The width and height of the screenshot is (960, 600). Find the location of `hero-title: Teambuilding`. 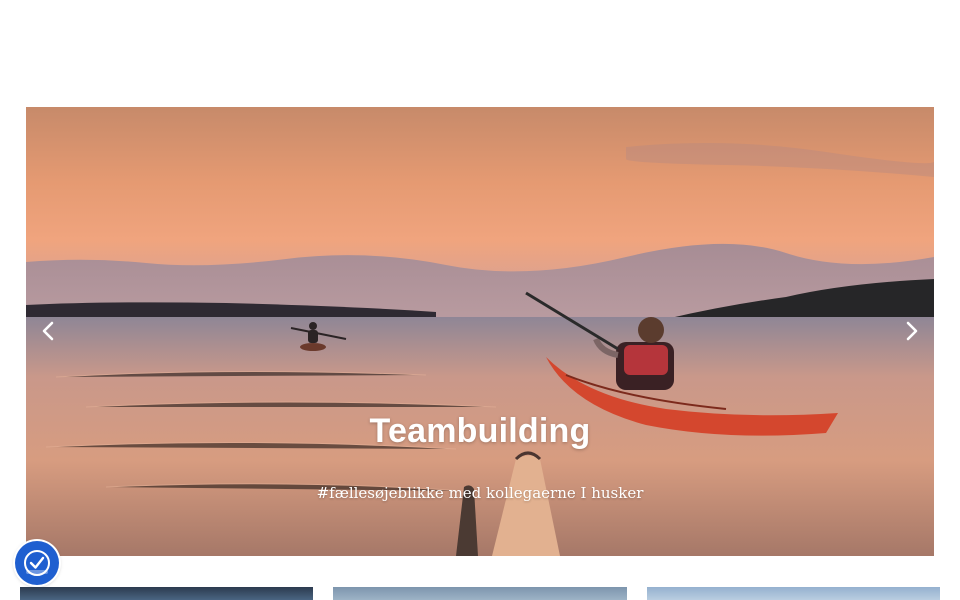

hero-title: Teambuilding is located at coordinates (480, 431).